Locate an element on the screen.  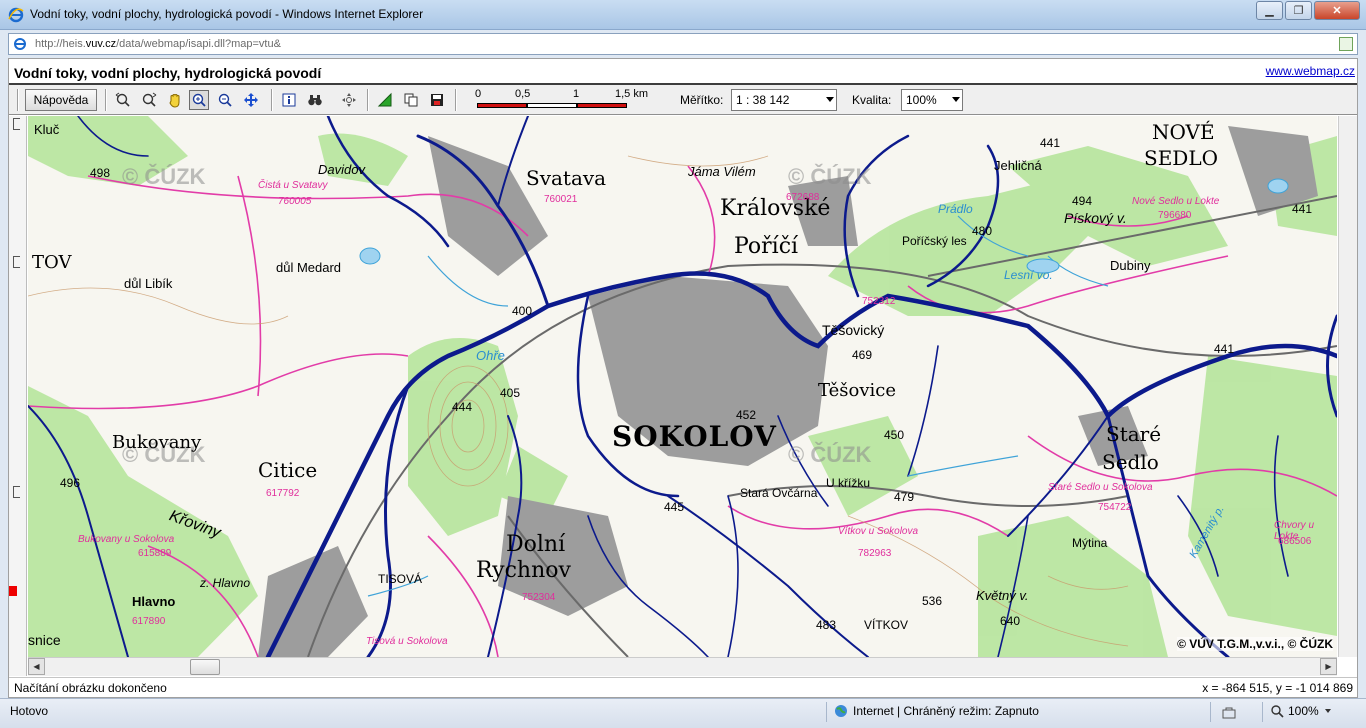
scroll-left-button: ◀ is located at coordinates (36, 666).